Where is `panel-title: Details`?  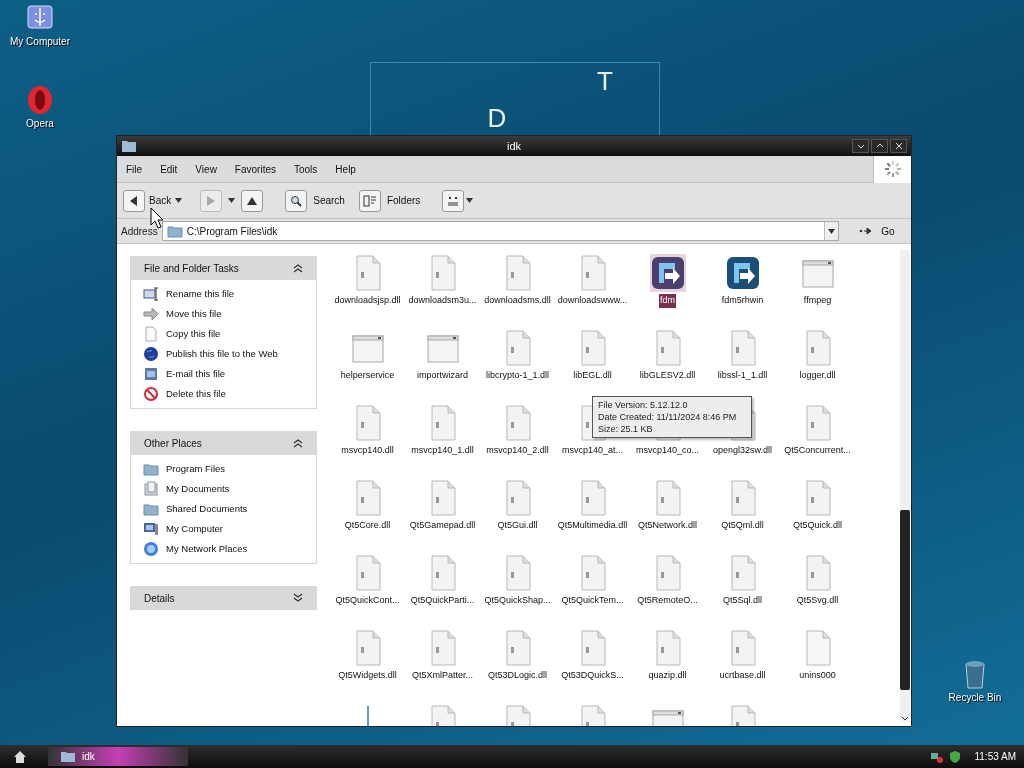 panel-title: Details is located at coordinates (159, 598).